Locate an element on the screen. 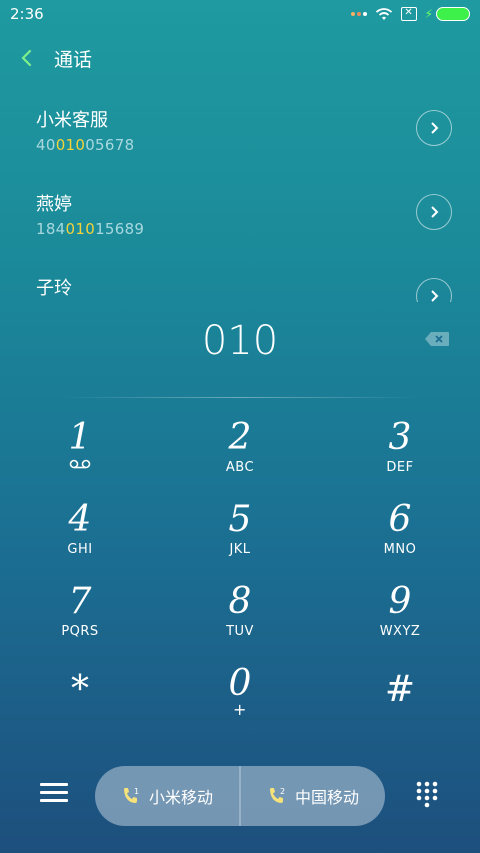 The image size is (480, 853). phone-sim2-icon: 2 is located at coordinates (277, 795).